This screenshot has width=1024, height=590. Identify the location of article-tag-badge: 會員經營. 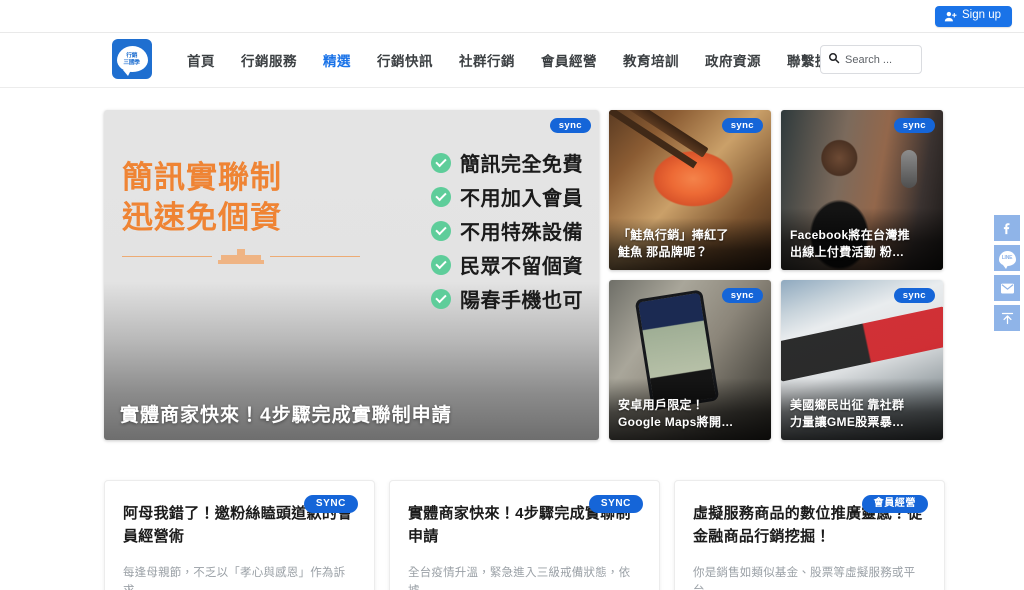
(894, 504).